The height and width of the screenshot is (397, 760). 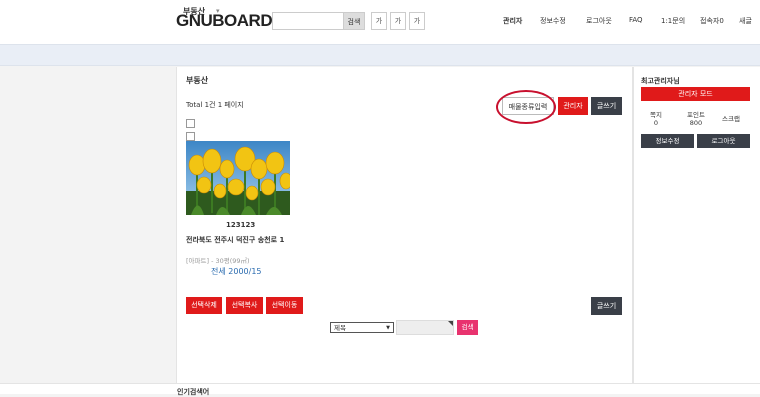 What do you see at coordinates (190, 136) in the screenshot?
I see `item-checkbox` at bounding box center [190, 136].